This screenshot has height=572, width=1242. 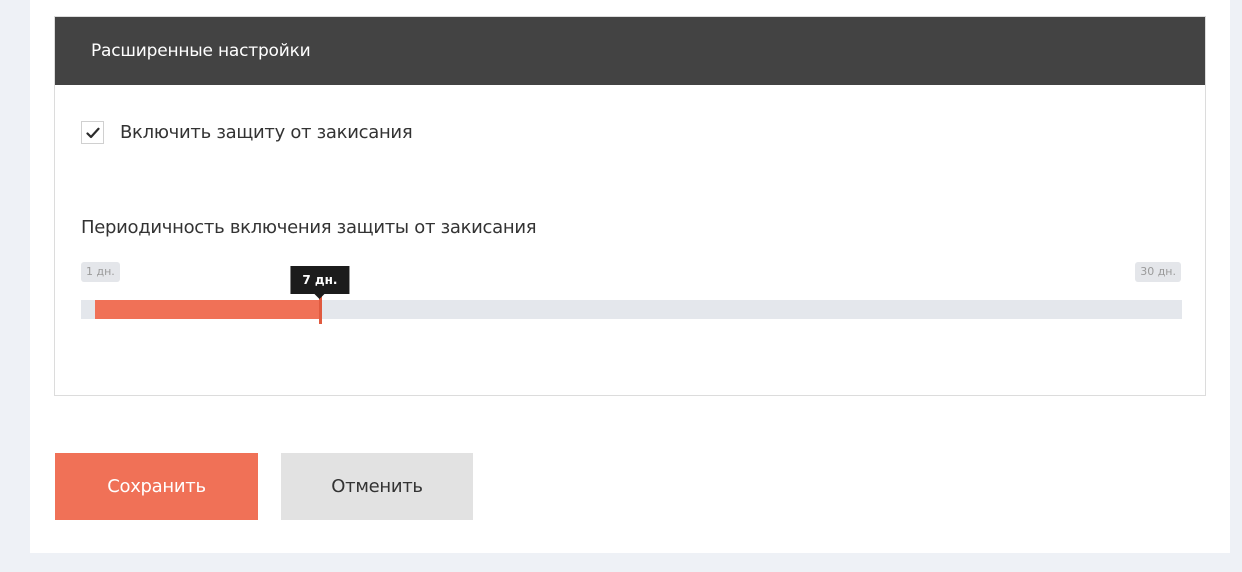 What do you see at coordinates (207, 309) in the screenshot?
I see `slider-fill` at bounding box center [207, 309].